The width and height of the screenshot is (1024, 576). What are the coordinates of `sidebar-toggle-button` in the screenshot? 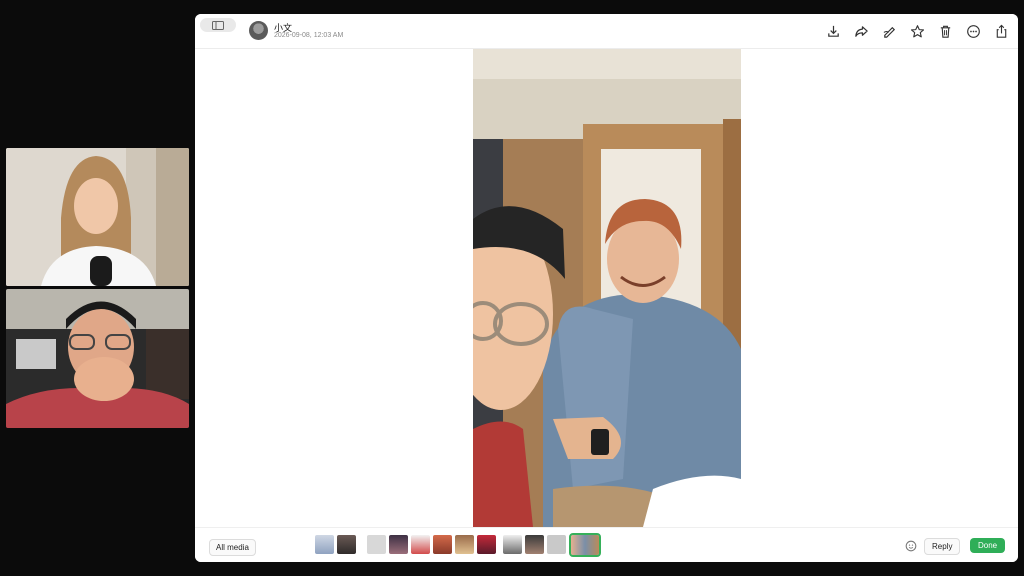 It's located at (218, 25).